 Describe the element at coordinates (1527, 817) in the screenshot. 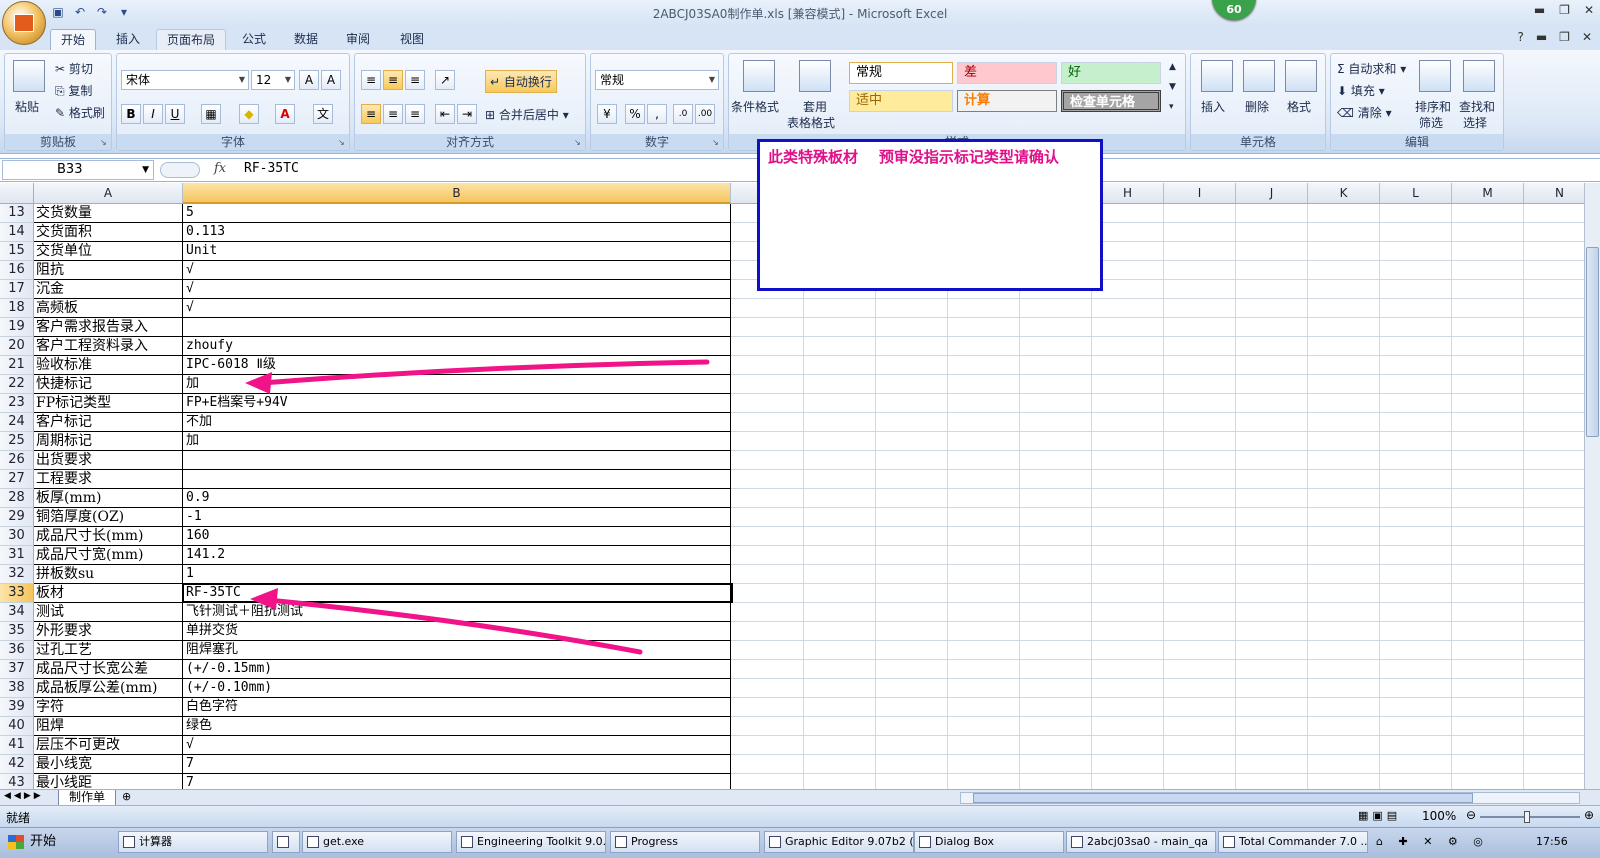

I see `zoom-slider-thumb` at that location.